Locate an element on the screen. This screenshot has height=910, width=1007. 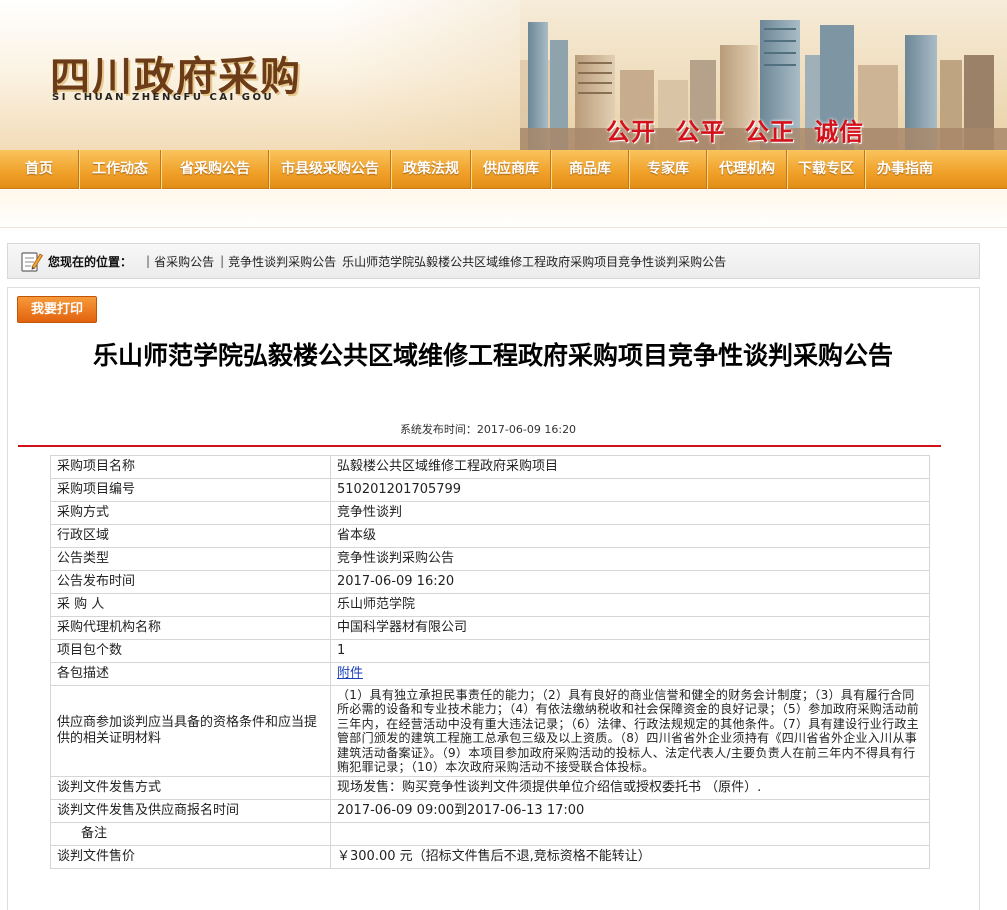
nav-item-products: 商品库 is located at coordinates (590, 169).